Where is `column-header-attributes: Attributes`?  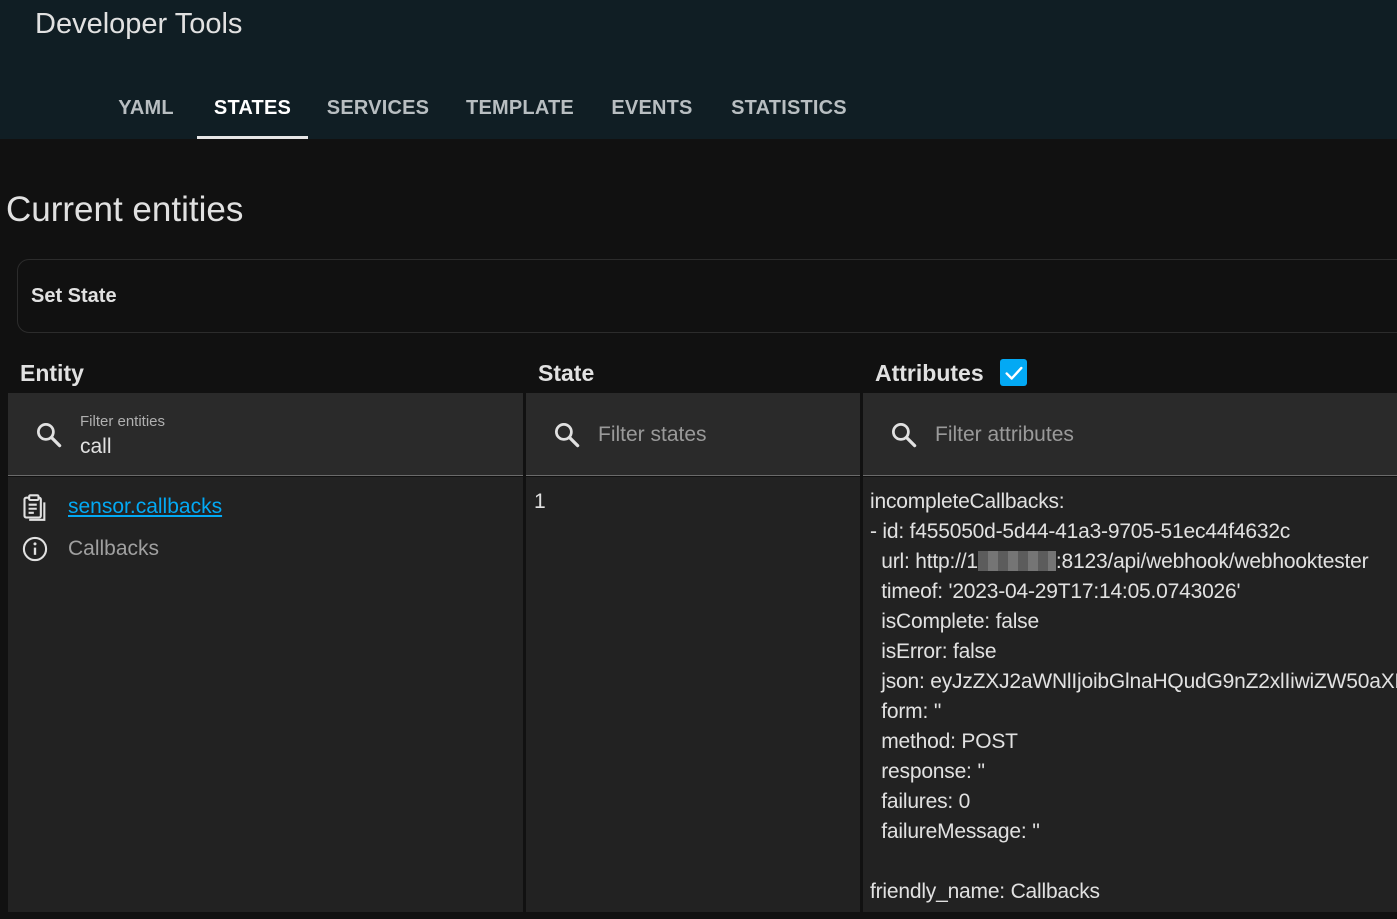
column-header-attributes: Attributes is located at coordinates (929, 373).